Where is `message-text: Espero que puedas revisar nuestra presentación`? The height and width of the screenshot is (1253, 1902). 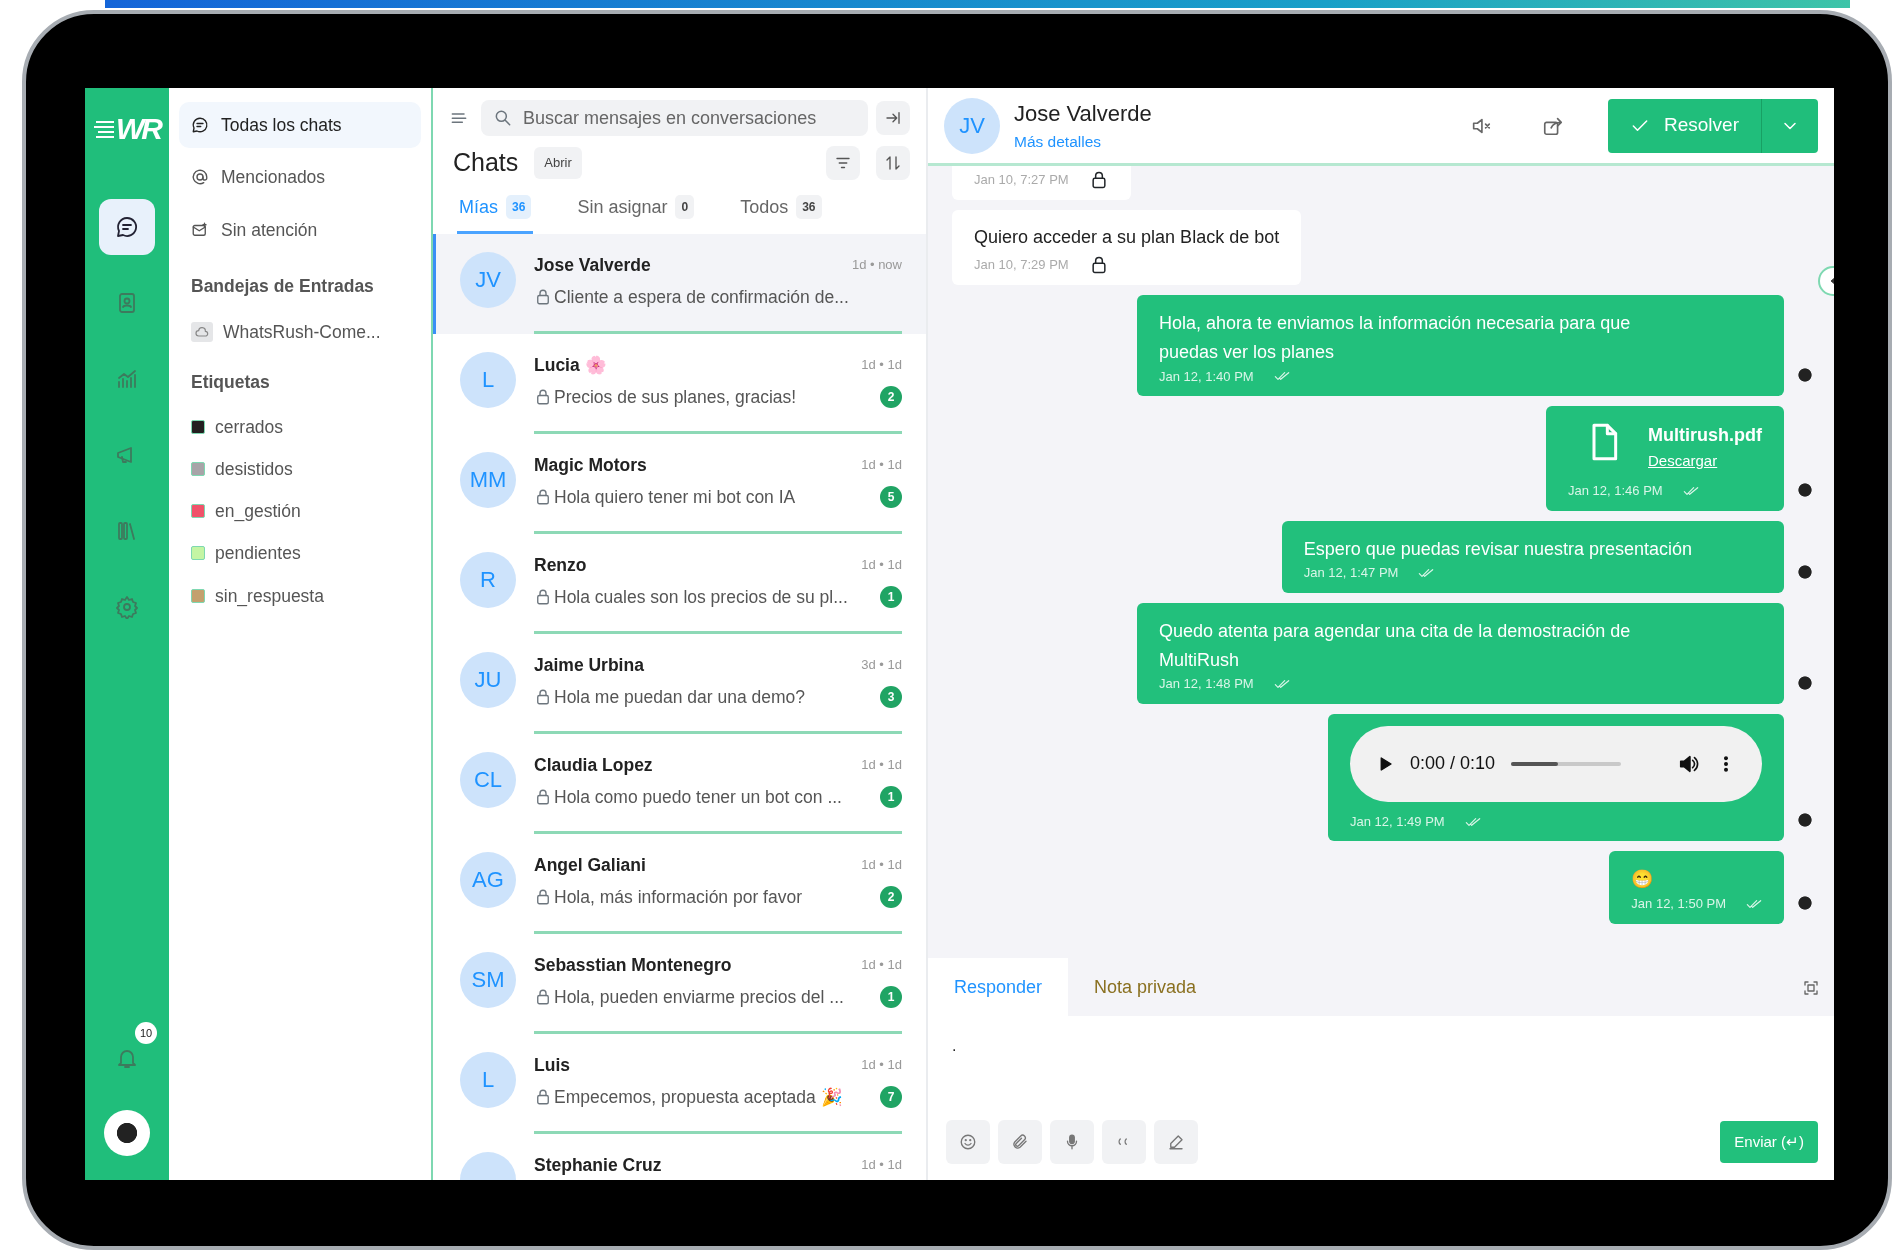
message-text: Espero que puedas revisar nuestra presentación is located at coordinates (1498, 549).